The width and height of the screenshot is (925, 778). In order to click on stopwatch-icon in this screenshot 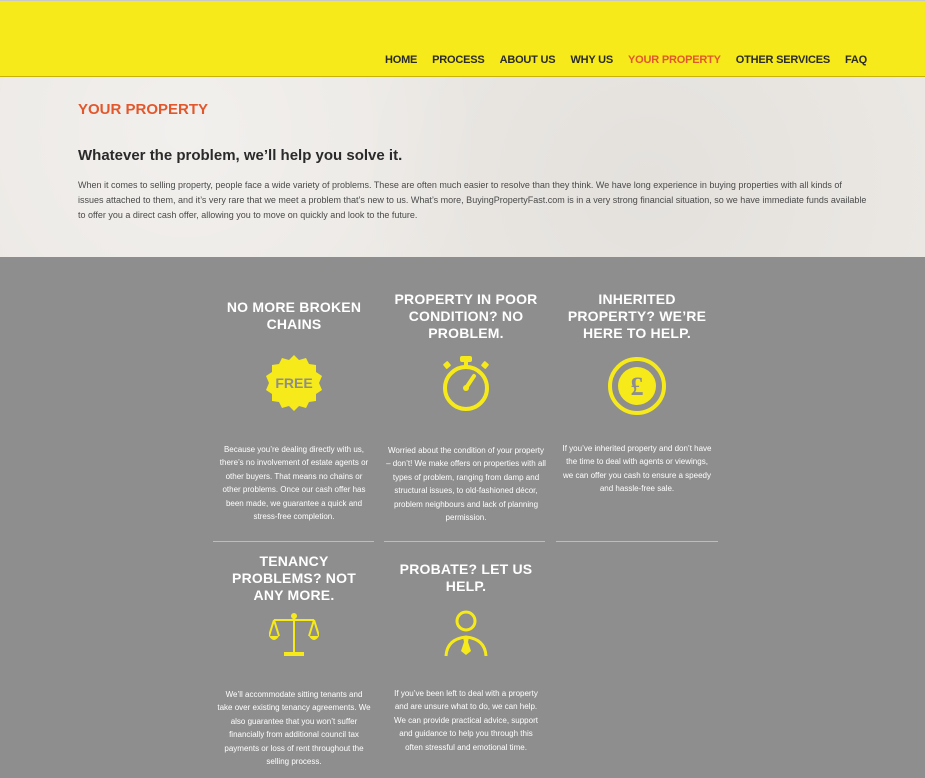, I will do `click(466, 383)`.